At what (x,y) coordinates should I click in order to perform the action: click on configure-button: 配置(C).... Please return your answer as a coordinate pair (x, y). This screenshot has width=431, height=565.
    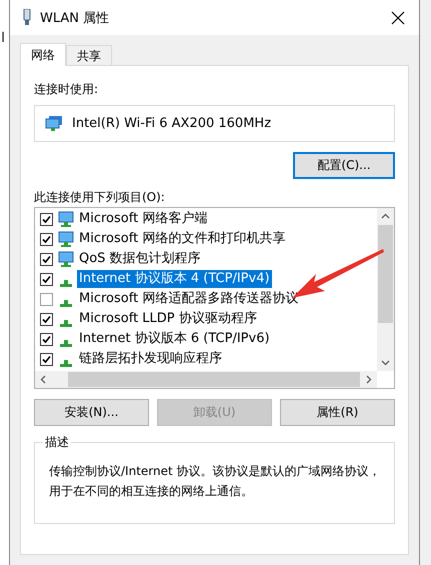
    Looking at the image, I should click on (344, 165).